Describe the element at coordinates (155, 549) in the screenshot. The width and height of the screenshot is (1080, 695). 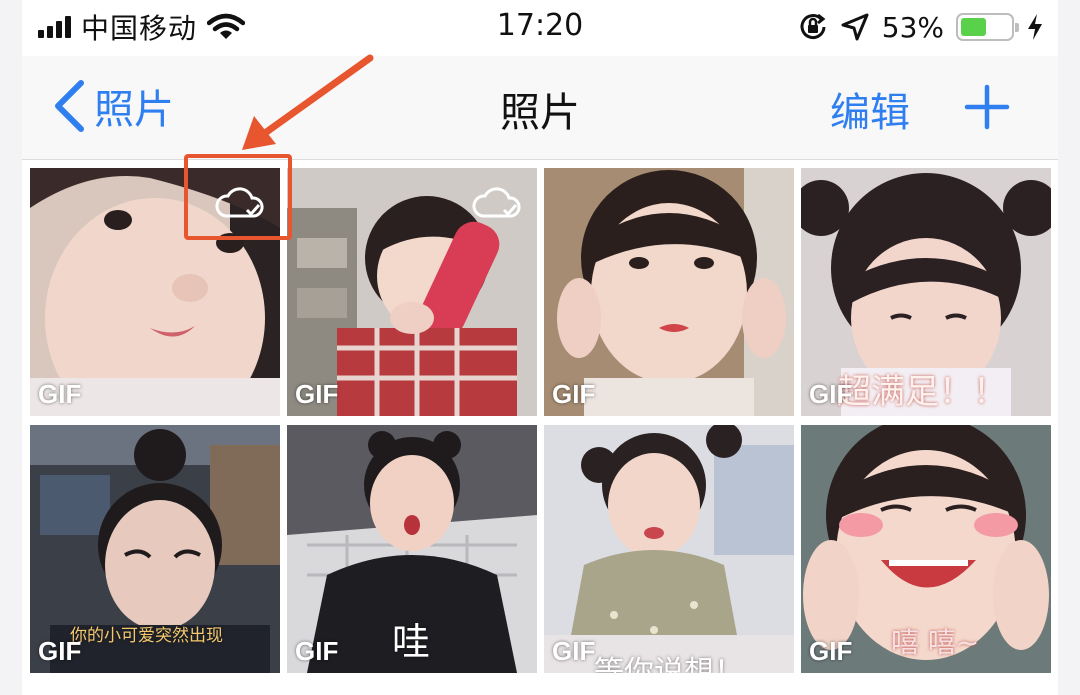
I see `photo-thumbnail: 你的小可爱突然出现 GIF` at that location.